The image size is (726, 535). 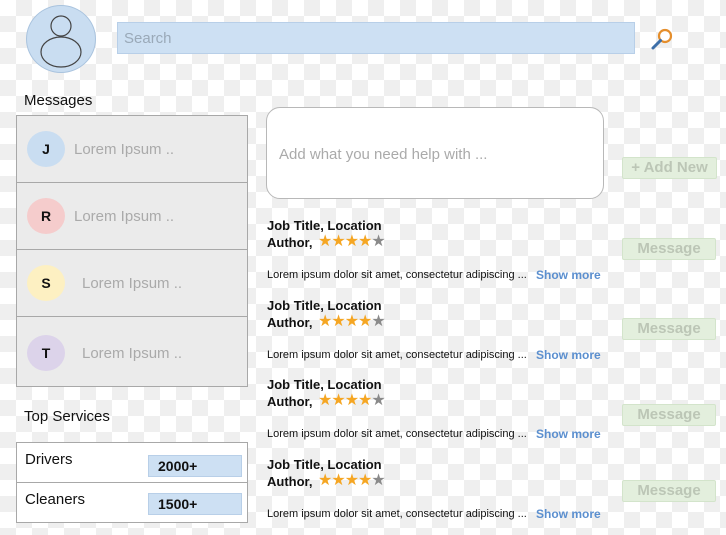 I want to click on service-count-badge: 1500+, so click(x=195, y=504).